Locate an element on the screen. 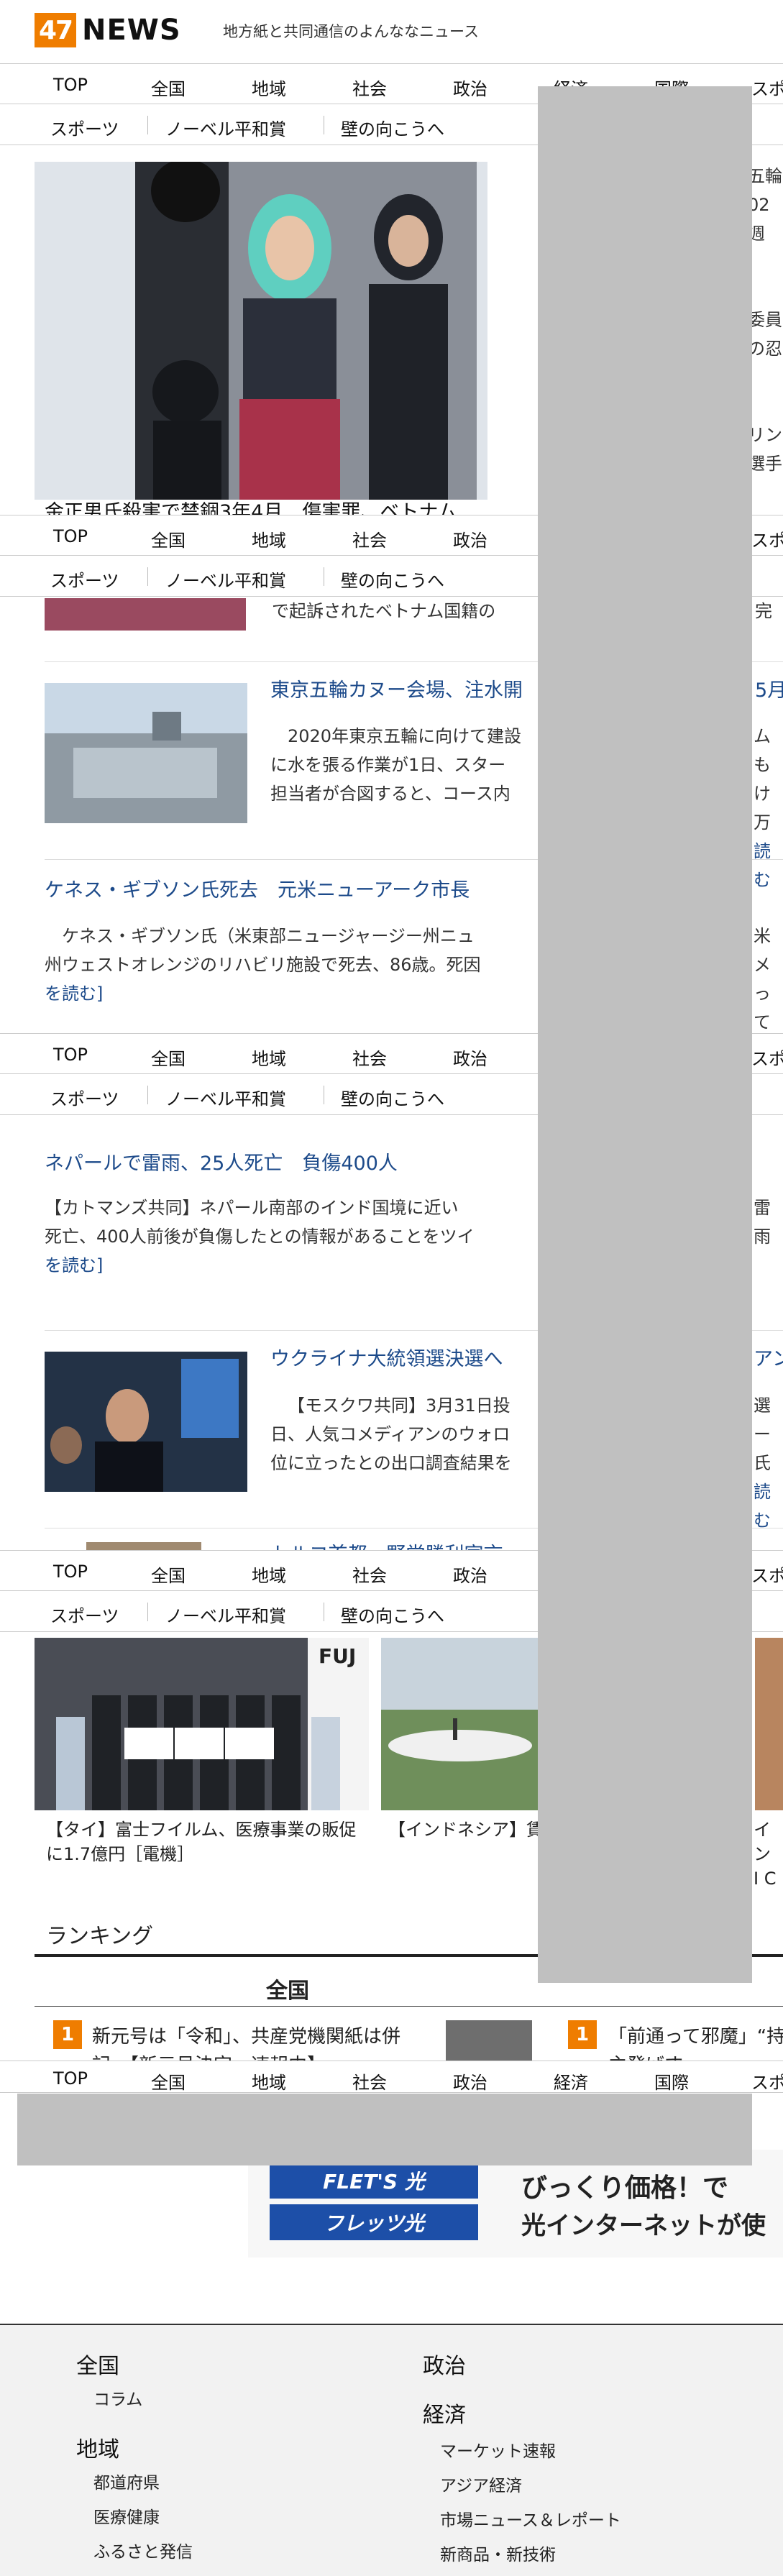 The image size is (783, 2576). article-title-ukraine-right: アン is located at coordinates (768, 1359).